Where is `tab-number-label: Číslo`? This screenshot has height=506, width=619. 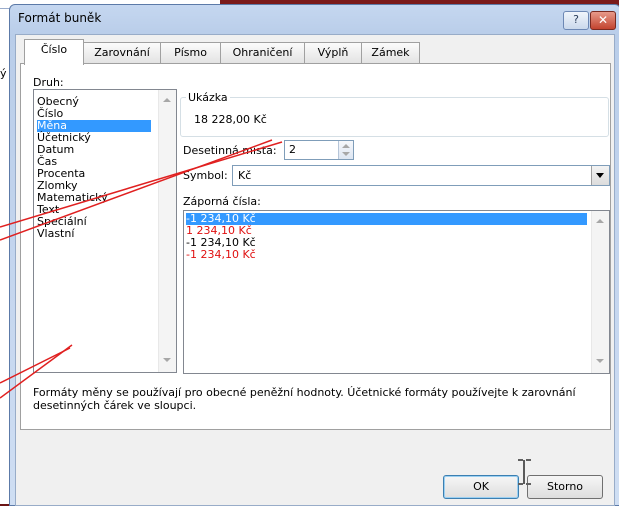 tab-number-label: Číslo is located at coordinates (54, 49).